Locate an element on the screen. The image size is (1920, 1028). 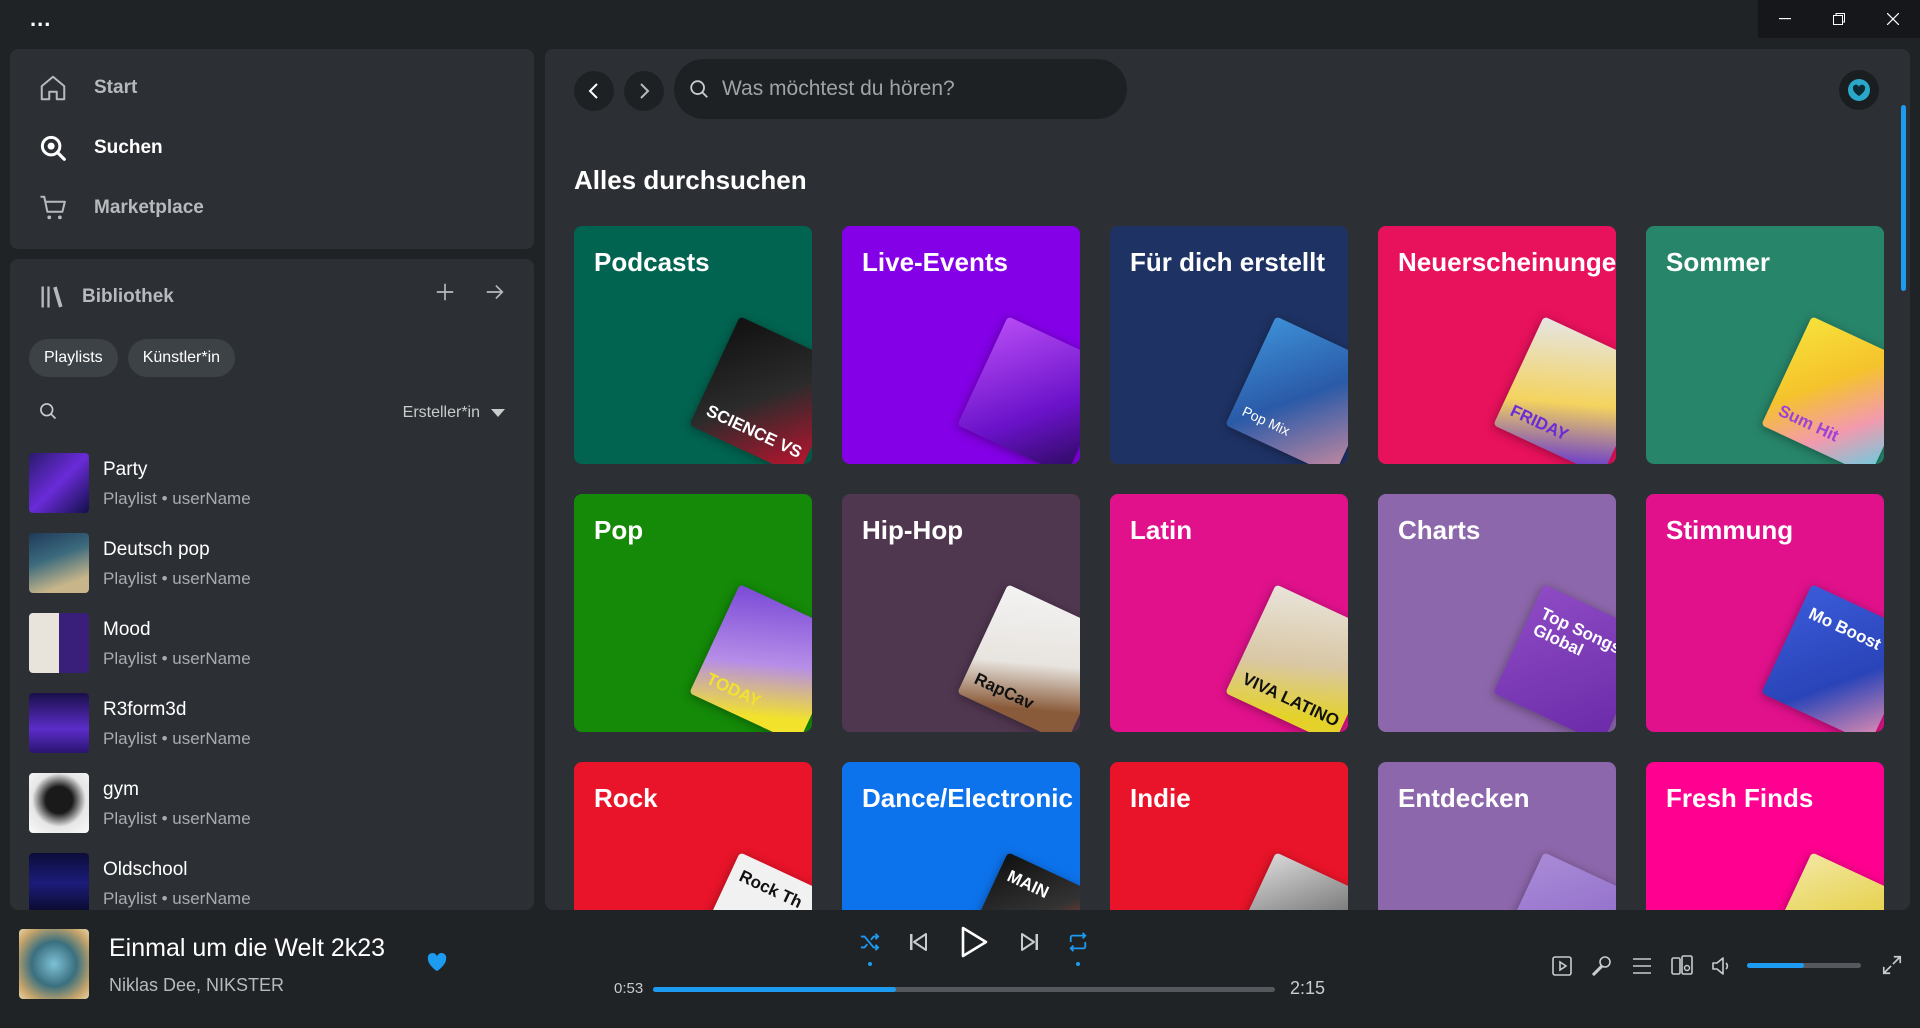
list-item-title: R3form3d is located at coordinates (145, 709).